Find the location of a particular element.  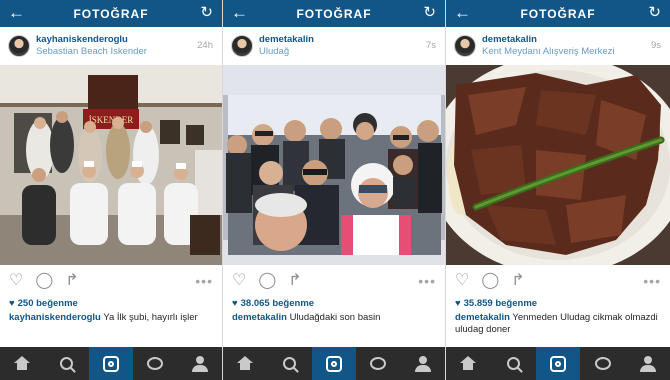

like-count: ♥ 38.065 beğenme is located at coordinates (334, 303).